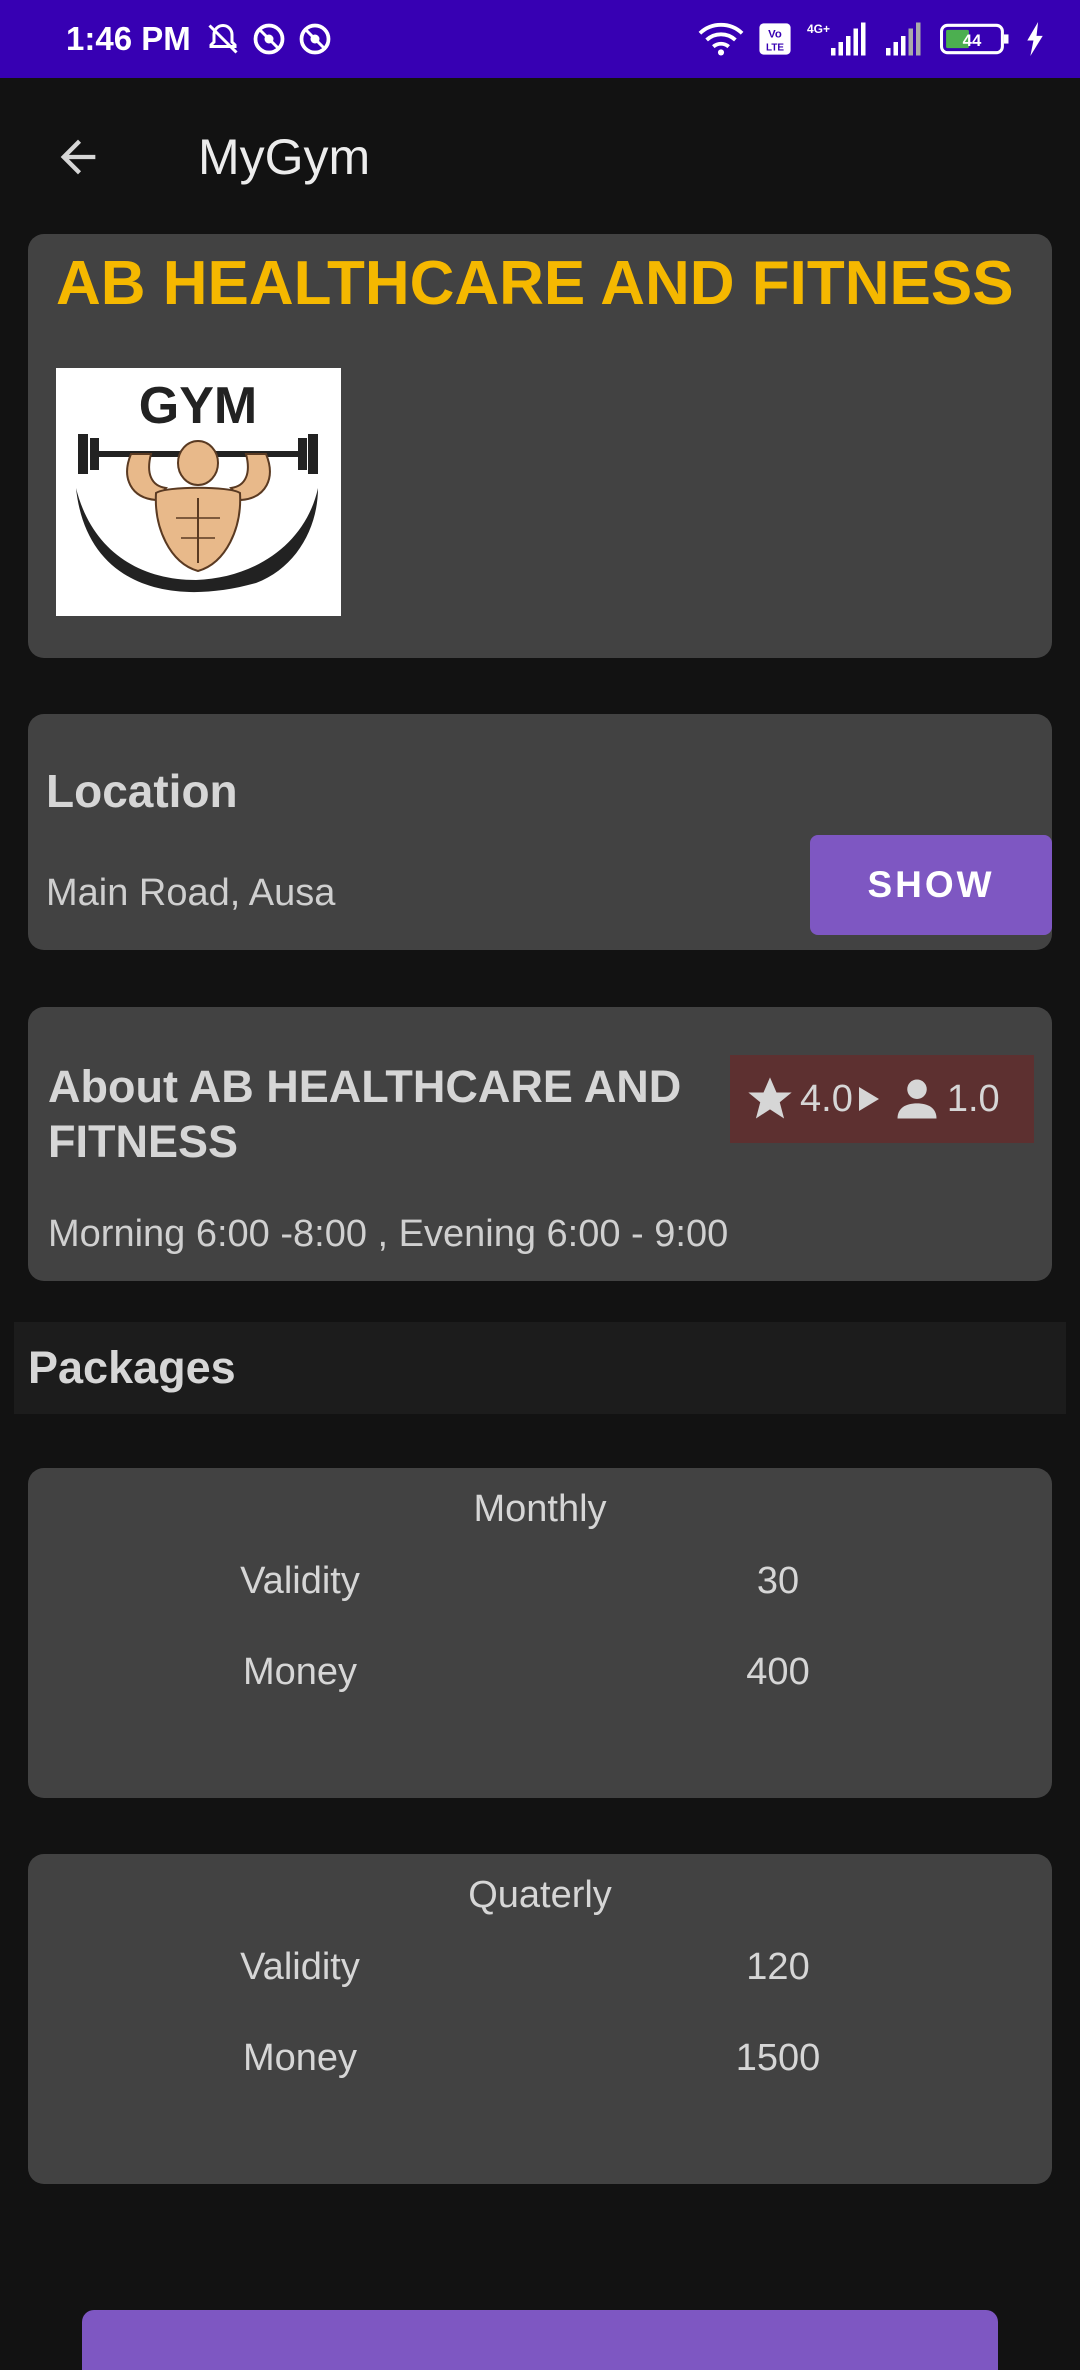  I want to click on signal-icon, so click(903, 39).